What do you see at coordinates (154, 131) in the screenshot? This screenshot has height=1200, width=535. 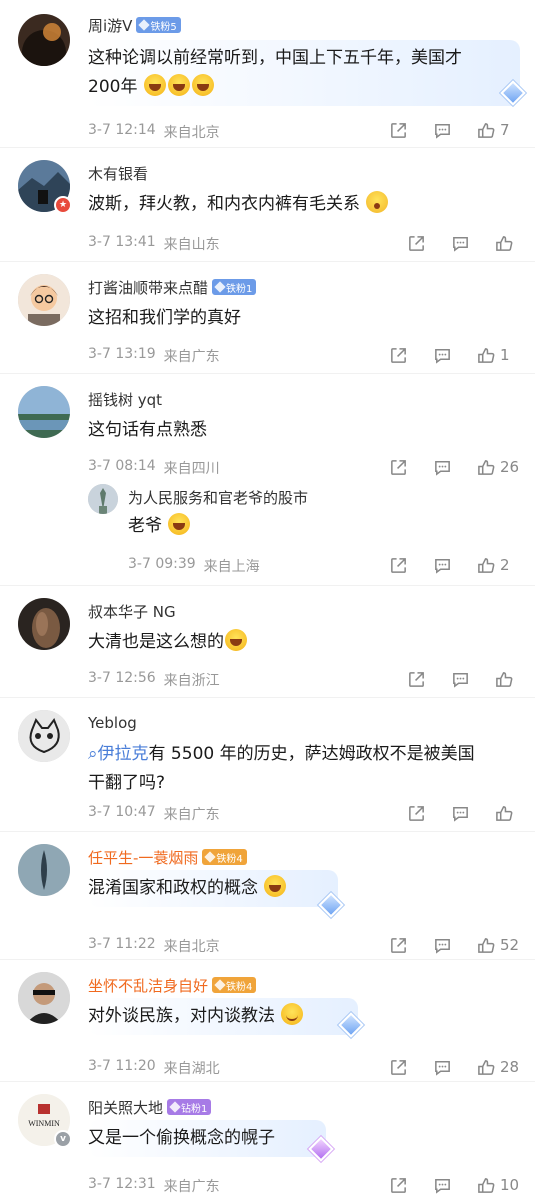 I see `comment-meta: 3-7 12:14 来自北京` at bounding box center [154, 131].